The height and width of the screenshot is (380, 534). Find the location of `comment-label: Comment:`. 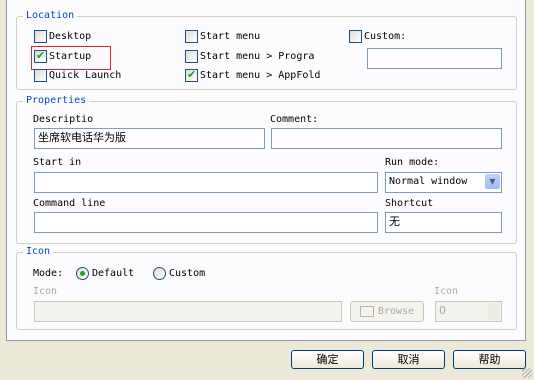

comment-label: Comment: is located at coordinates (294, 119).